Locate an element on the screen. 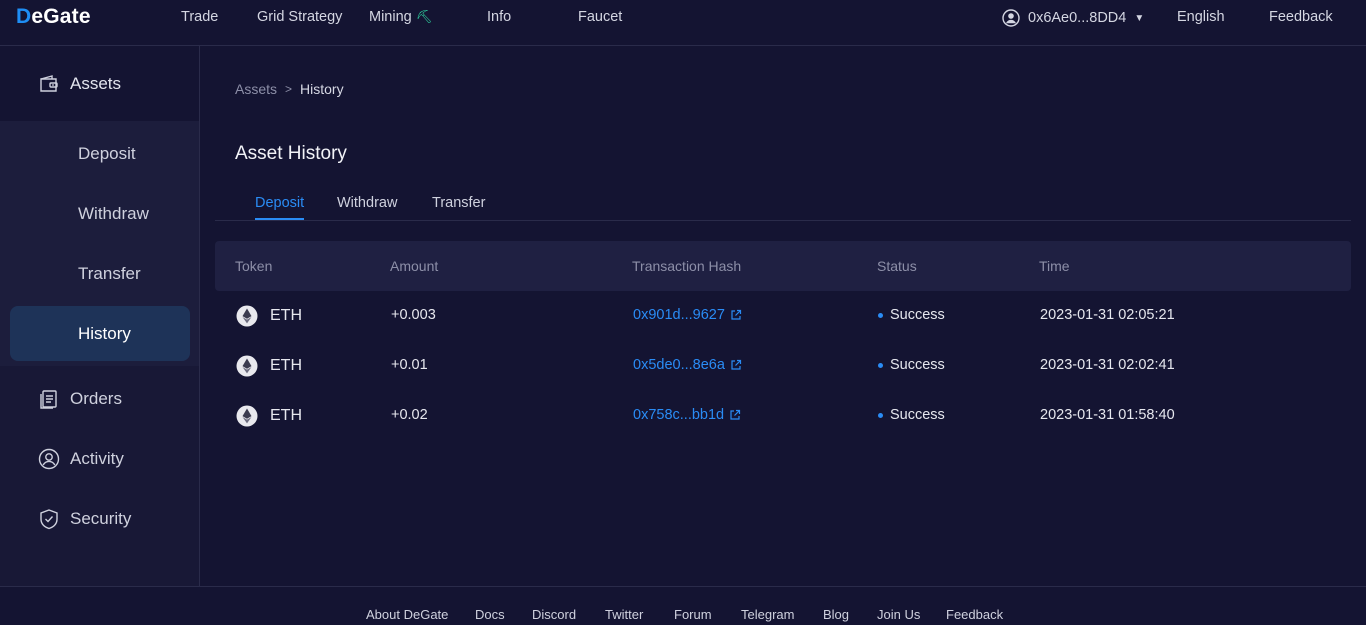  column-header-status: Status is located at coordinates (897, 266).